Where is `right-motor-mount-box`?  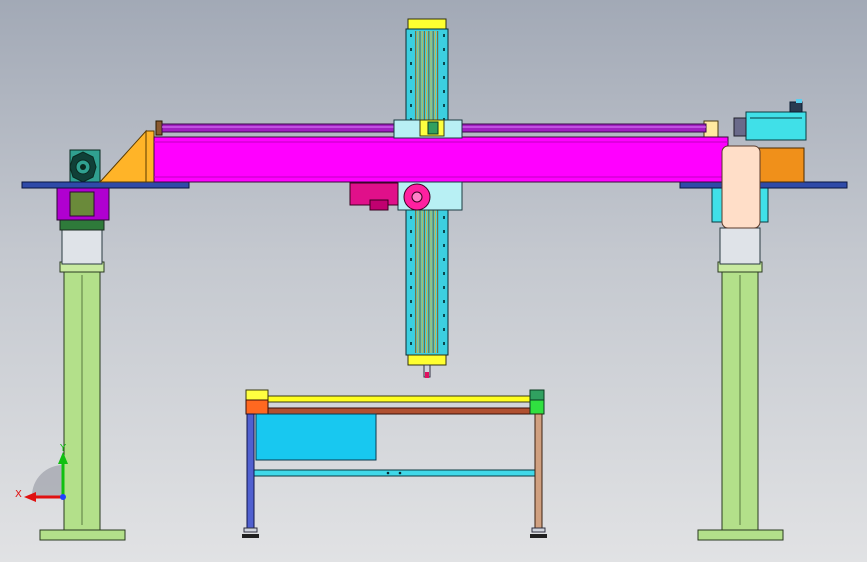
right-motor-mount-box is located at coordinates (780, 165).